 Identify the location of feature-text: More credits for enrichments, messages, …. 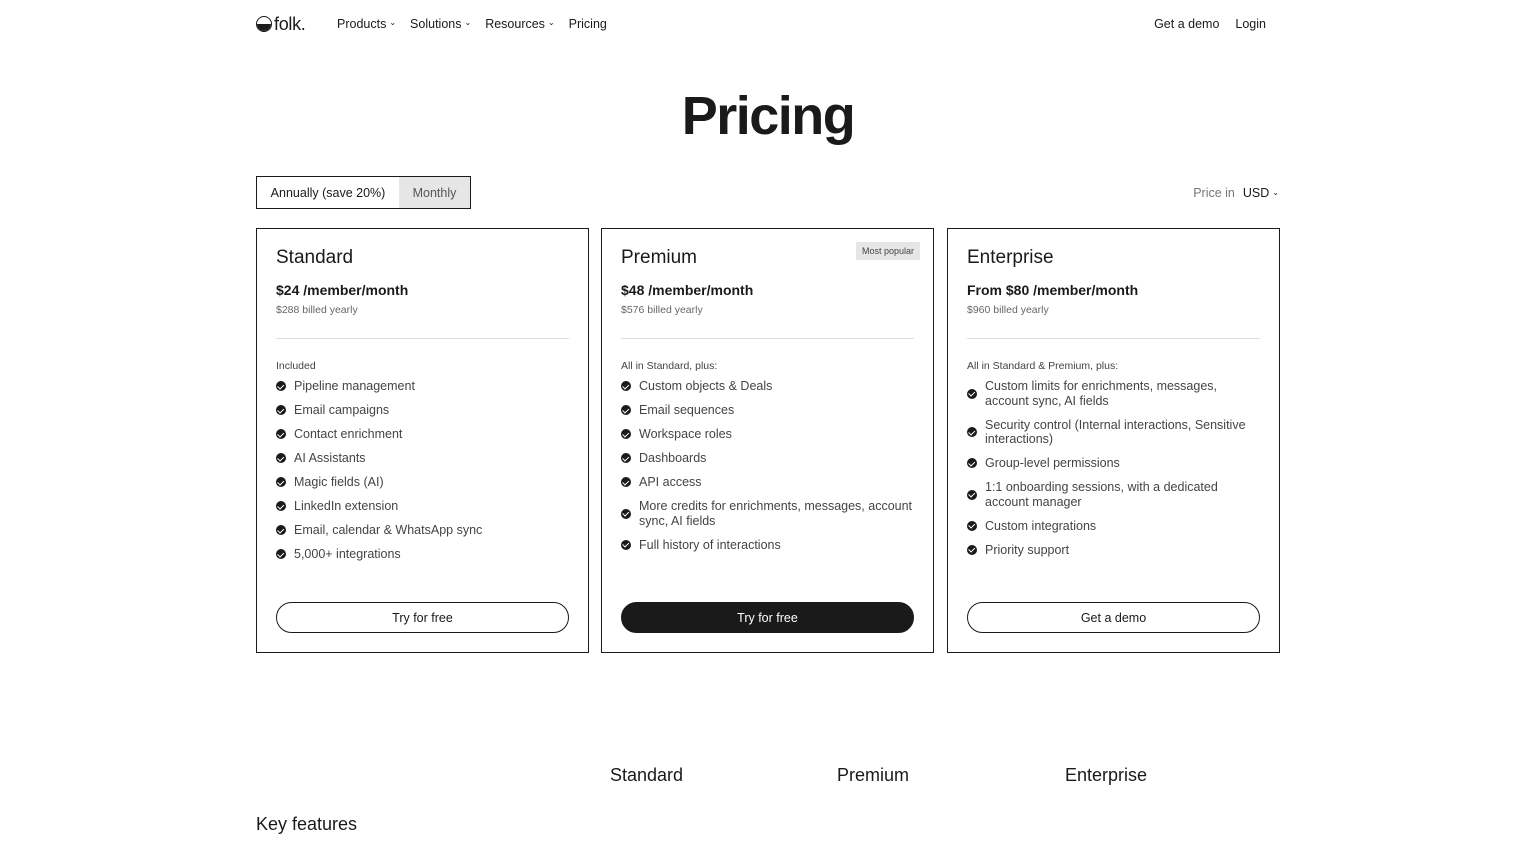
(776, 513).